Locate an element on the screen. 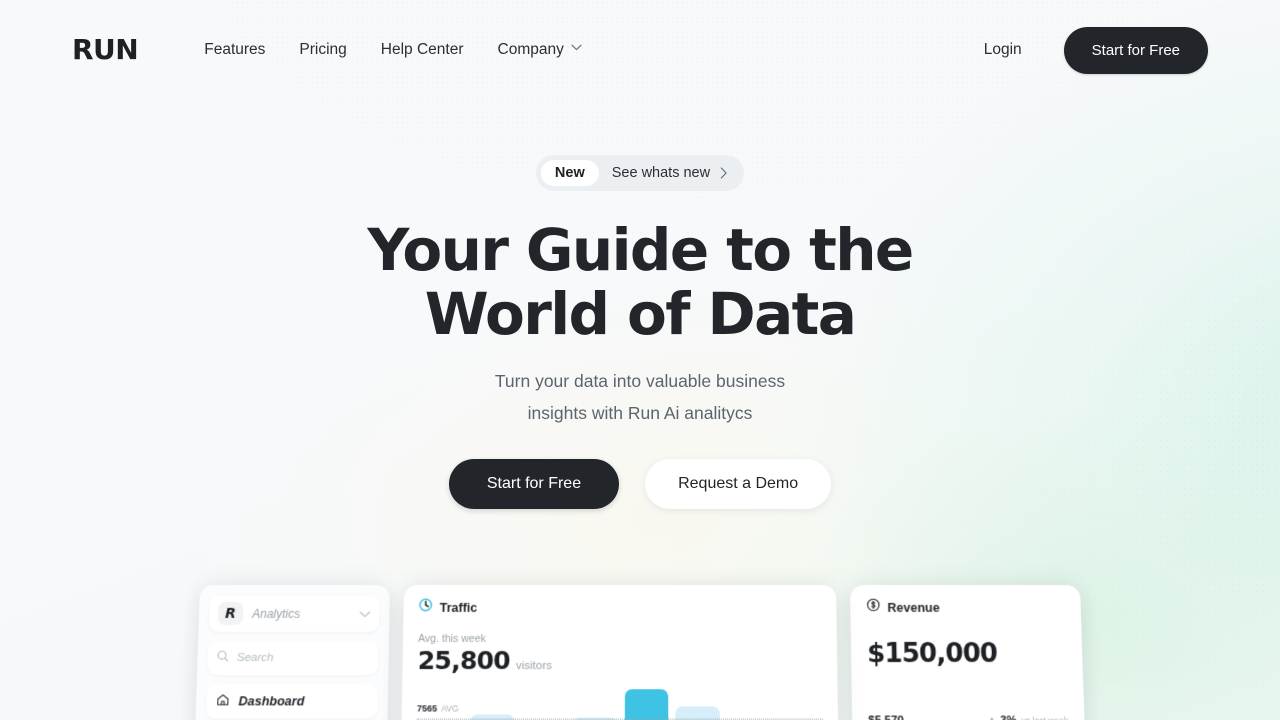  bar-chart-bar is located at coordinates (646, 704).